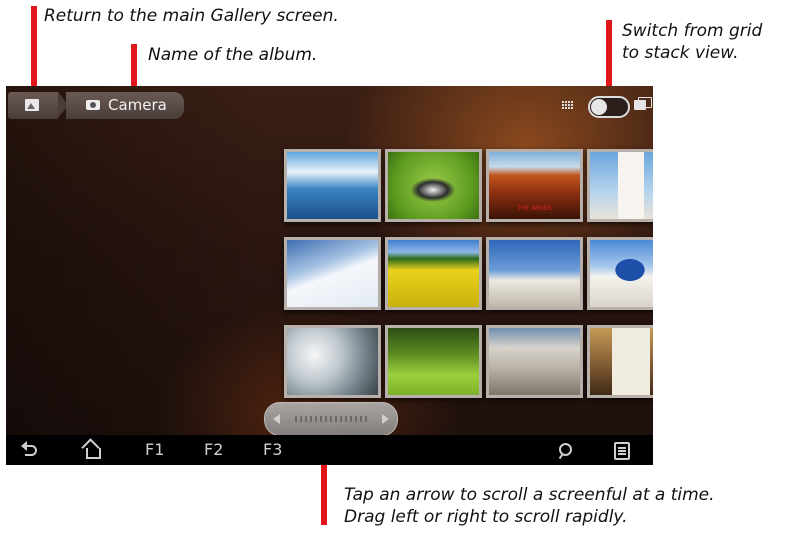 The width and height of the screenshot is (799, 533). What do you see at coordinates (609, 56) in the screenshot?
I see `pointer-view-switch` at bounding box center [609, 56].